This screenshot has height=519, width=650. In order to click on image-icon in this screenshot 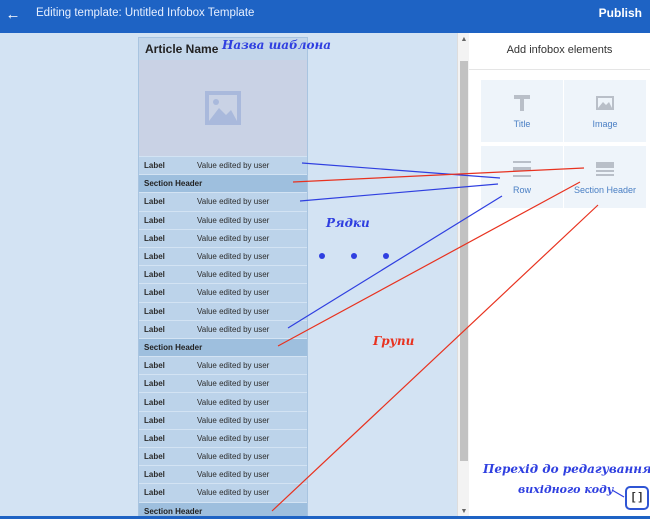, I will do `click(605, 103)`.